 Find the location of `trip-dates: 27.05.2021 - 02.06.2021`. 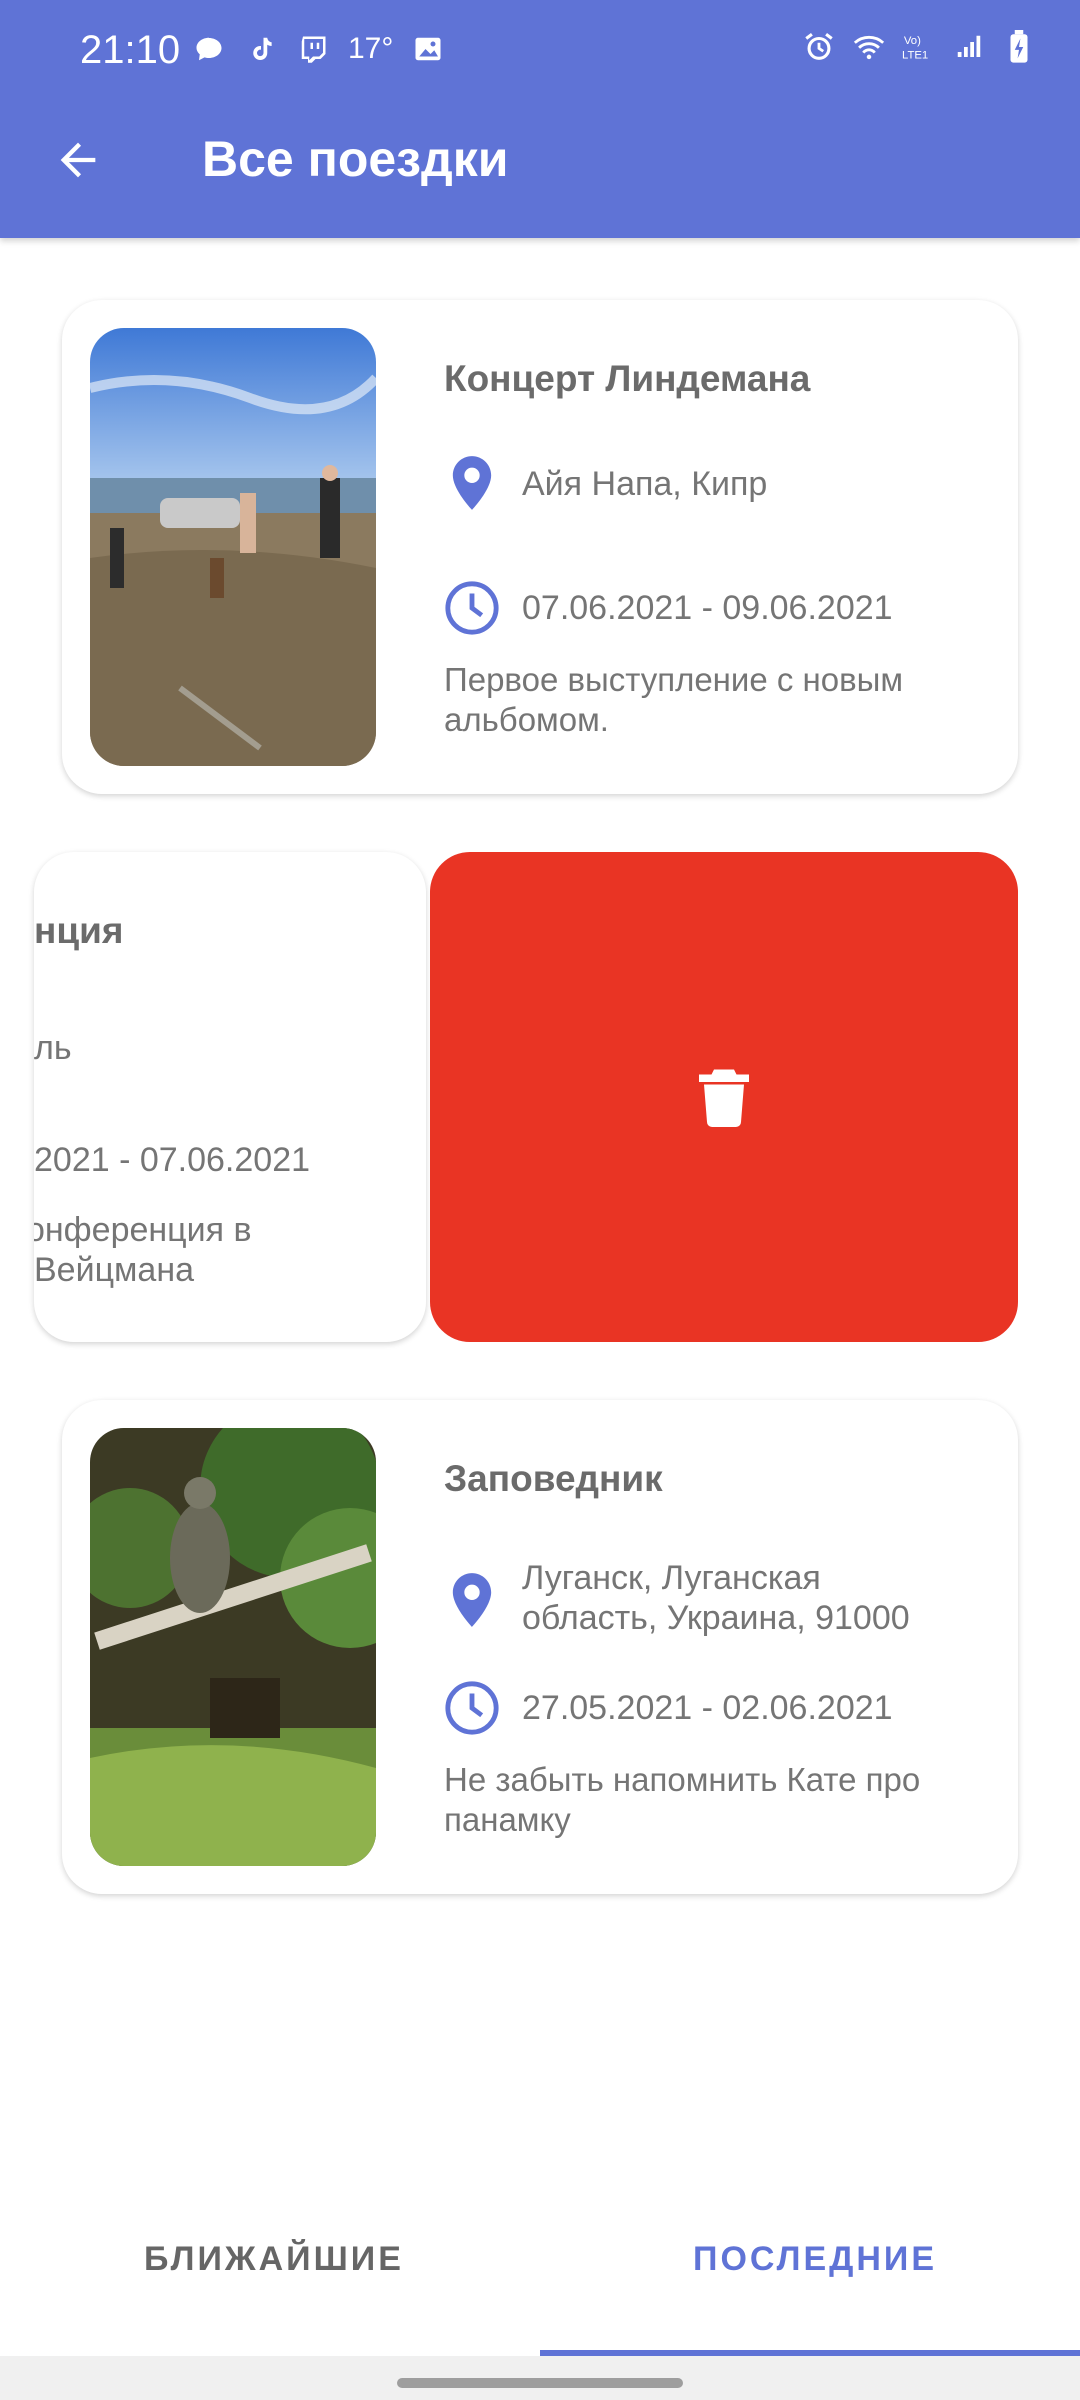

trip-dates: 27.05.2021 - 02.06.2021 is located at coordinates (707, 1708).